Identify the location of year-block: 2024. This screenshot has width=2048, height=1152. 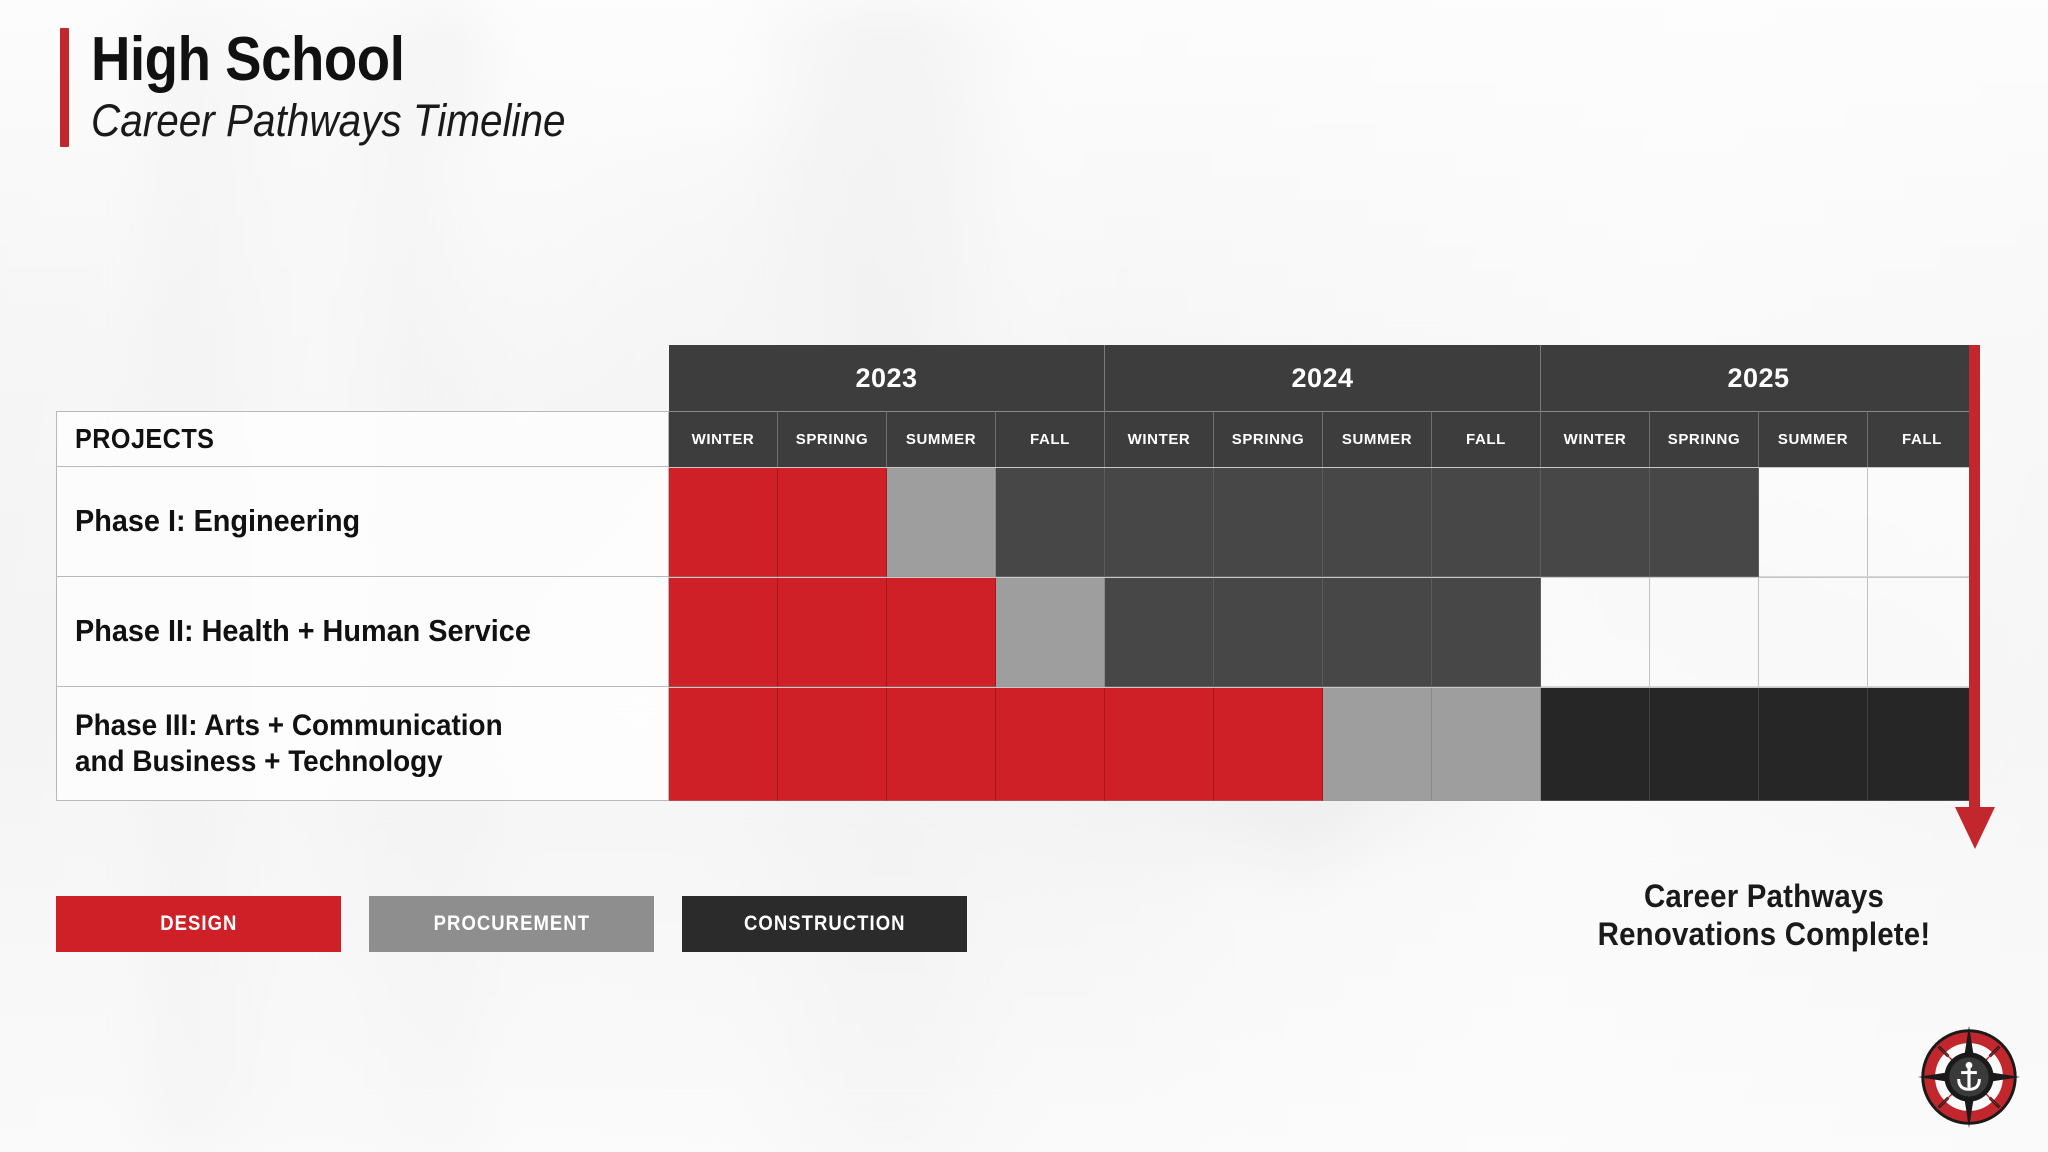
(1323, 378).